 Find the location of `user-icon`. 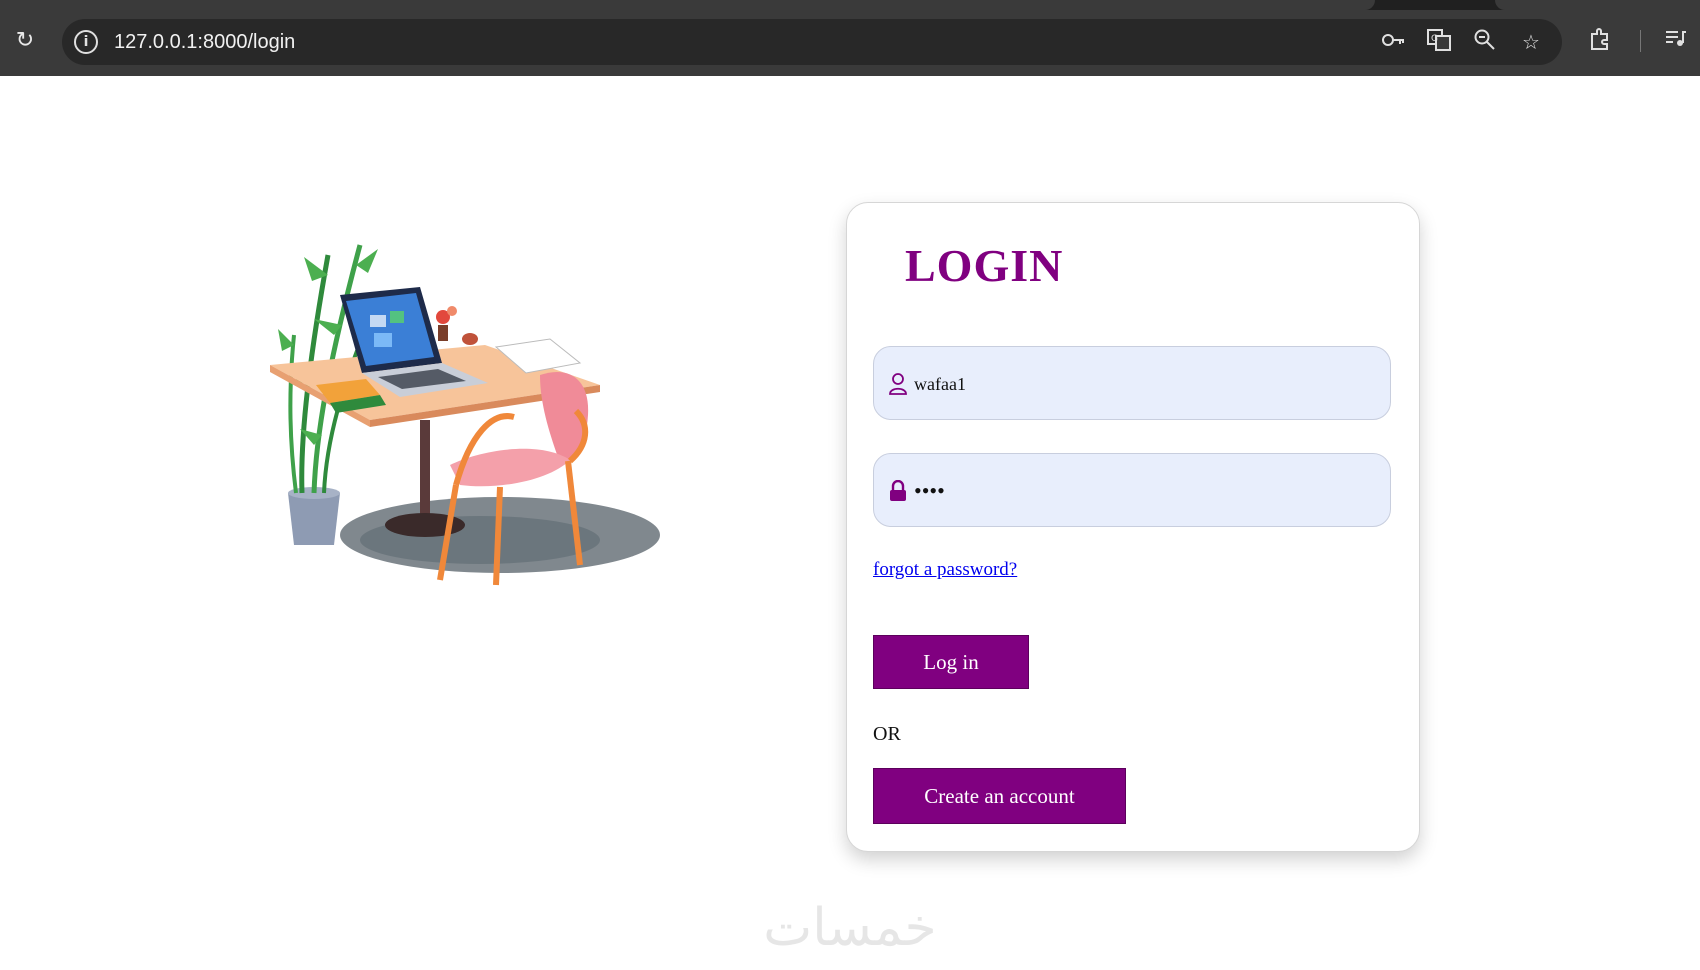

user-icon is located at coordinates (898, 384).